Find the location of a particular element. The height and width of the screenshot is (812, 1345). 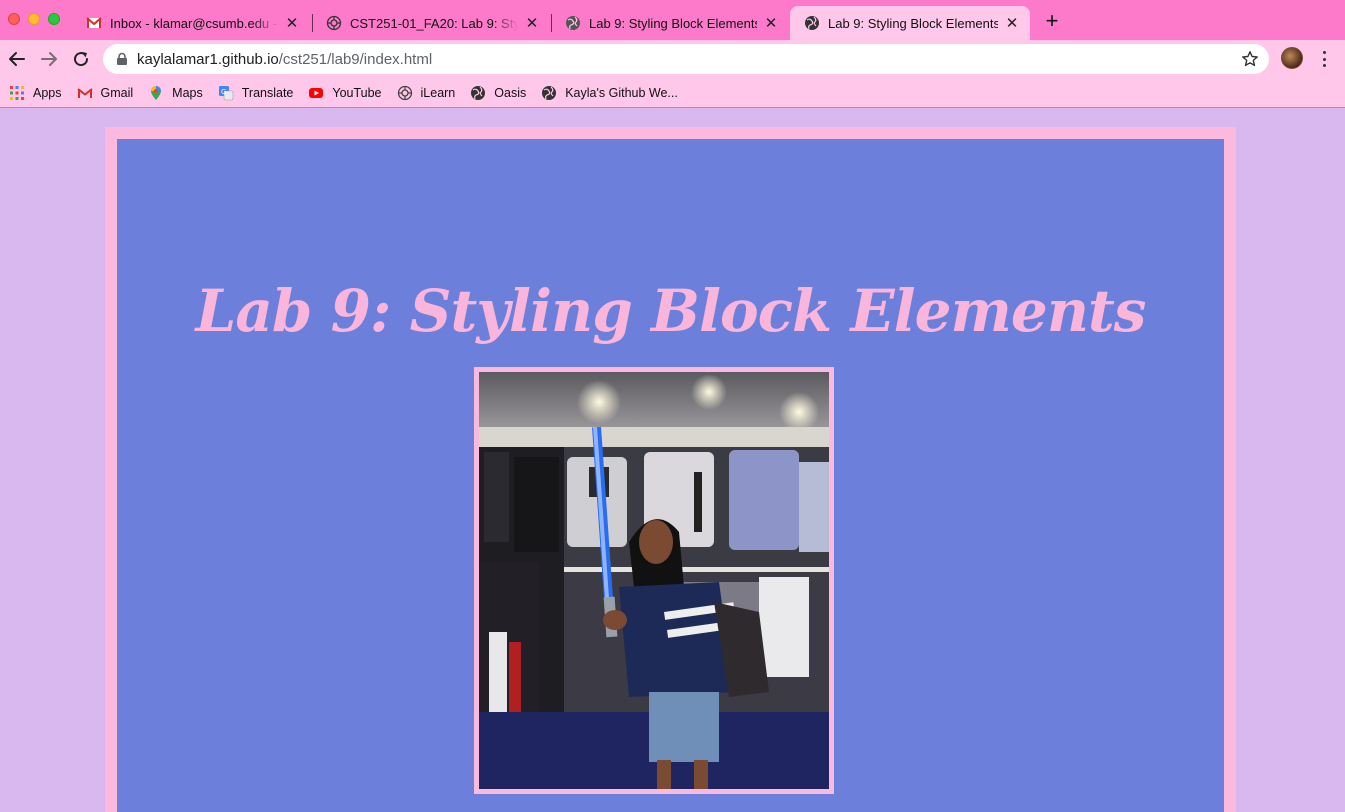

apps-grid-icon is located at coordinates (17, 92).